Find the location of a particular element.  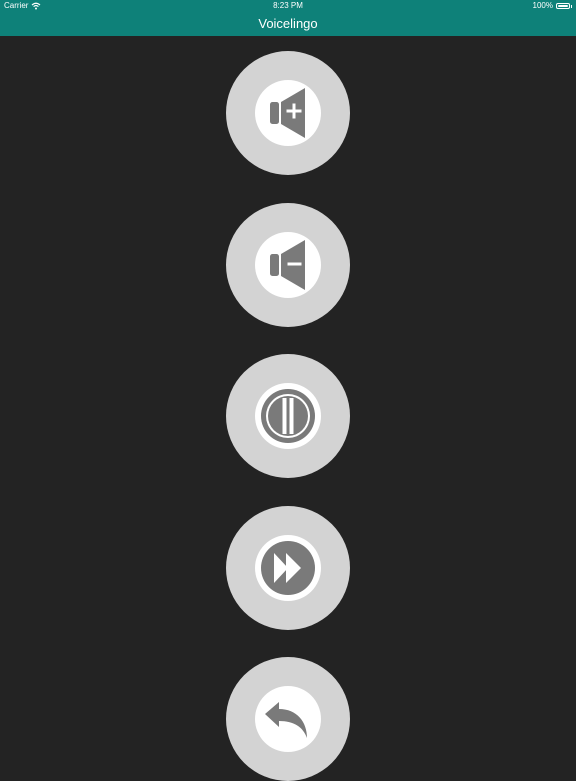

status-time: 8:23 PM is located at coordinates (288, 5).